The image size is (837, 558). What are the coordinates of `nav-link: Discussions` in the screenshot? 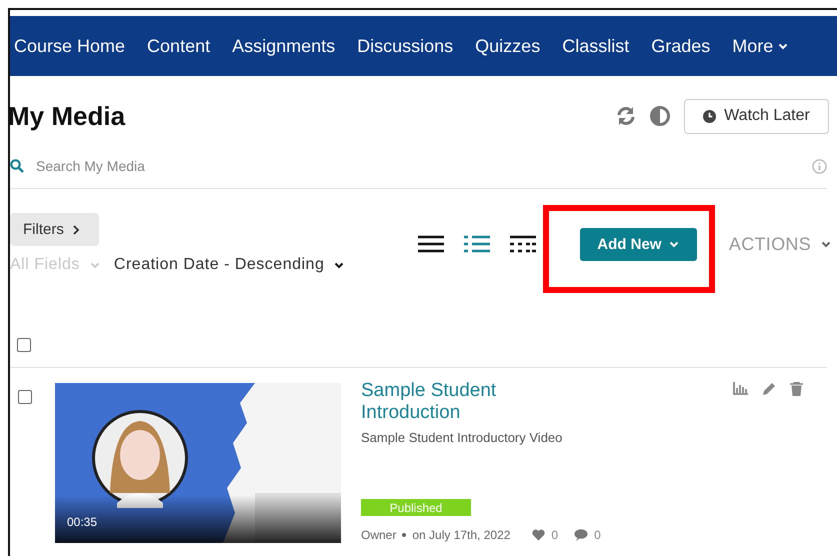 It's located at (410, 46).